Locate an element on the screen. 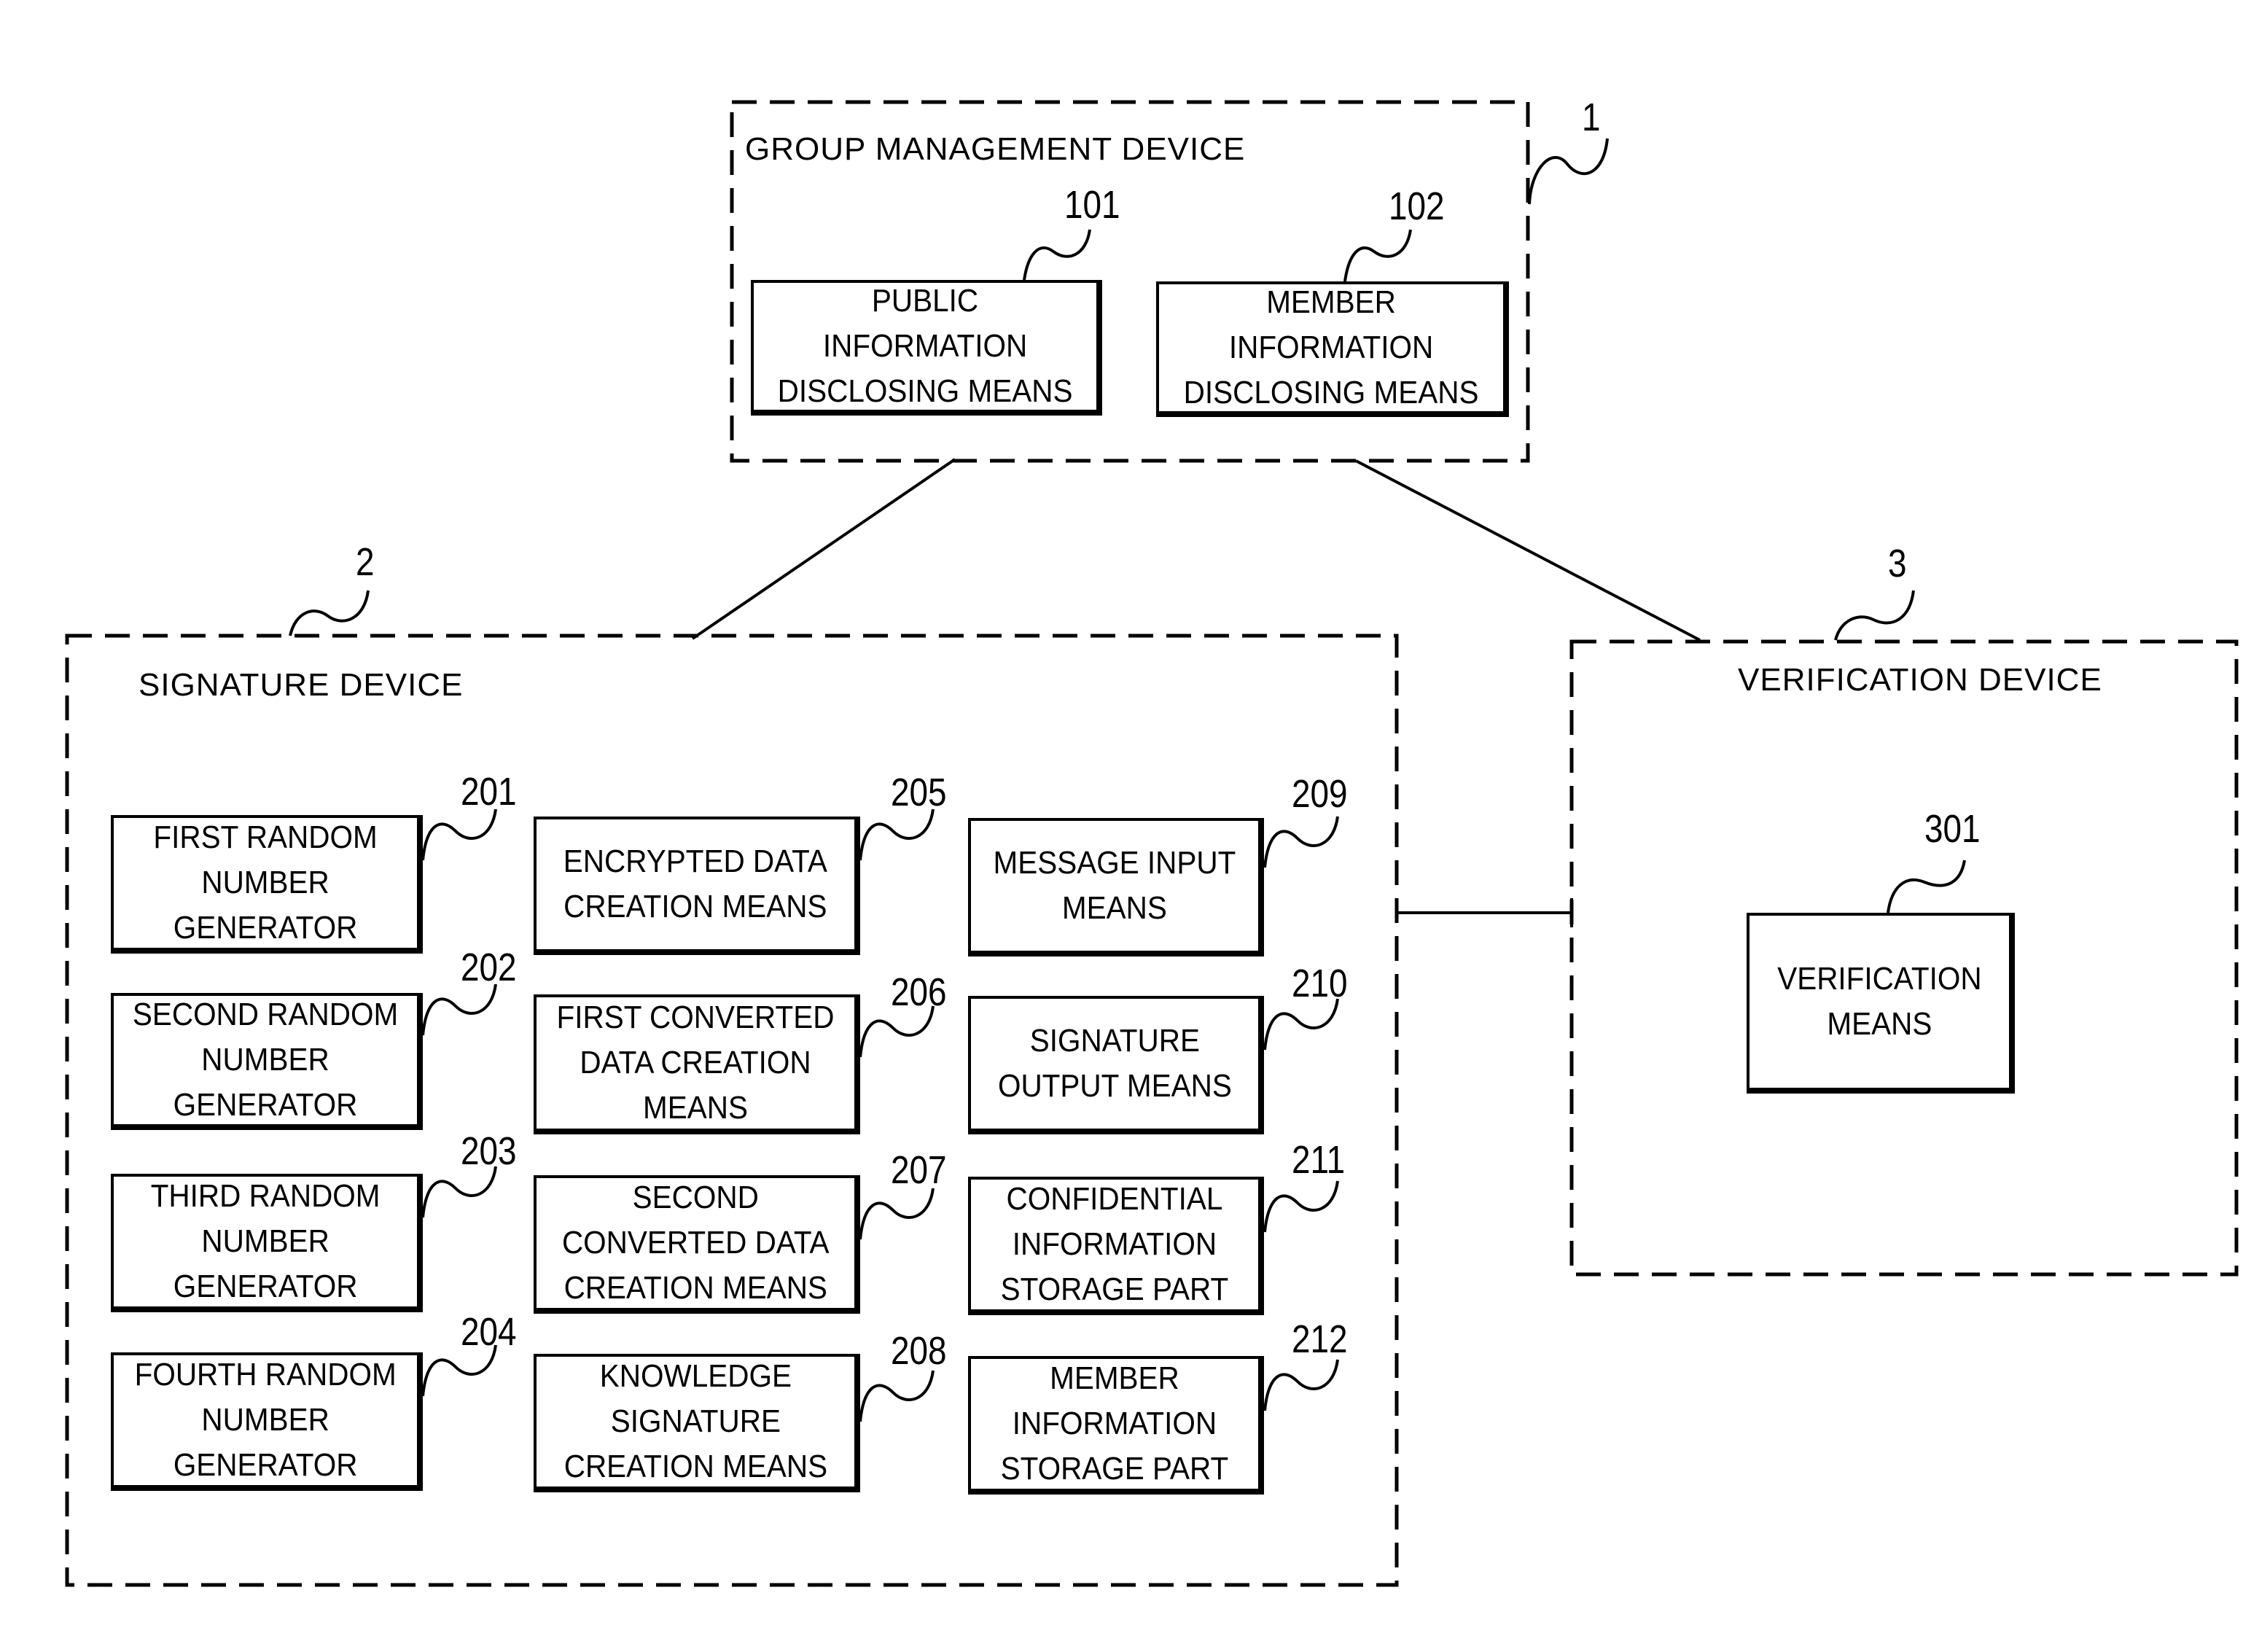 This screenshot has height=1652, width=2243. third-random-number-generator: THIRD RANDOM NUMBER GENERATOR is located at coordinates (267, 1243).